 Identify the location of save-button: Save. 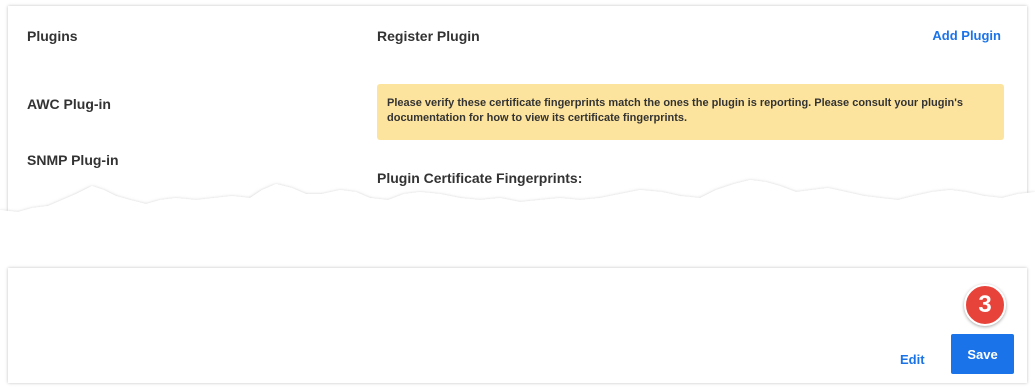
(982, 354).